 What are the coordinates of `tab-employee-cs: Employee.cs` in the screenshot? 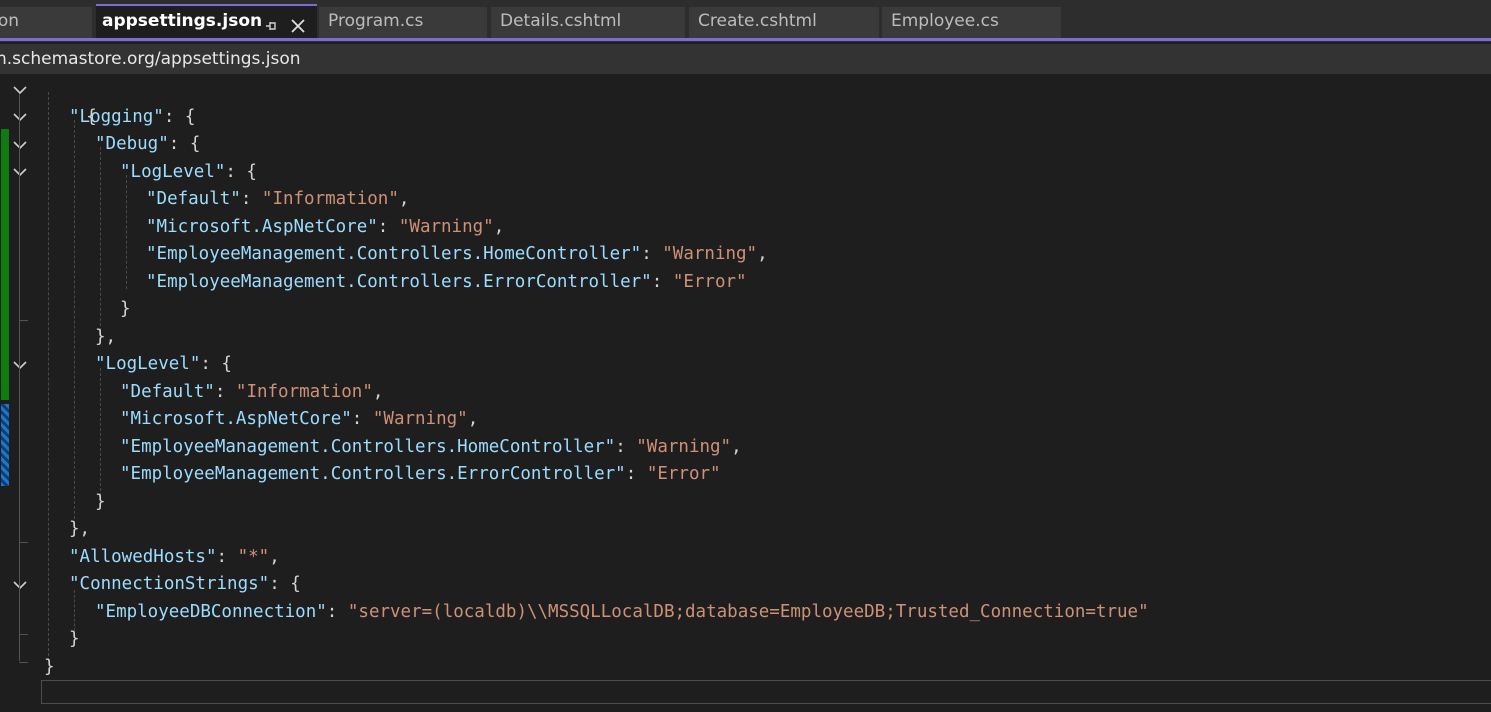 It's located at (971, 22).